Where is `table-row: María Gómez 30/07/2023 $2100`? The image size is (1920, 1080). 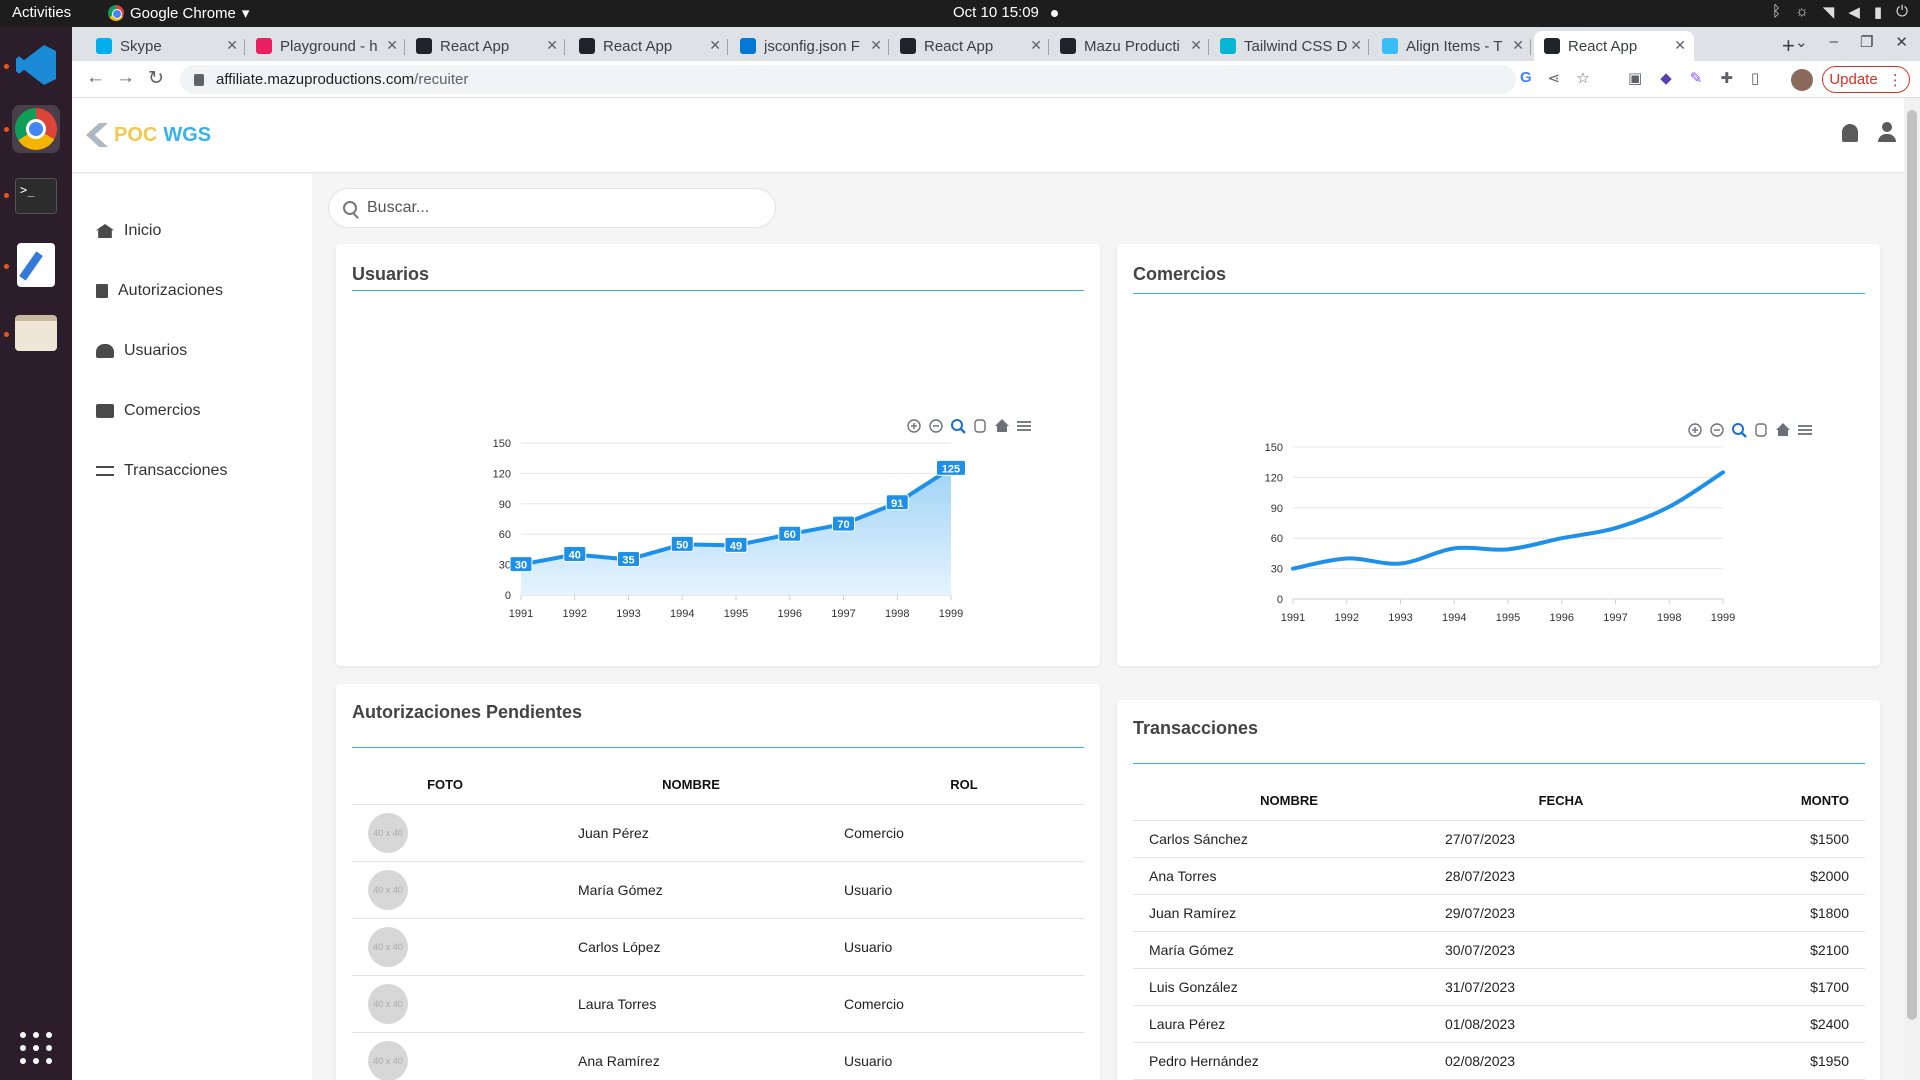
table-row: María Gómez 30/07/2023 $2100 is located at coordinates (1499, 950).